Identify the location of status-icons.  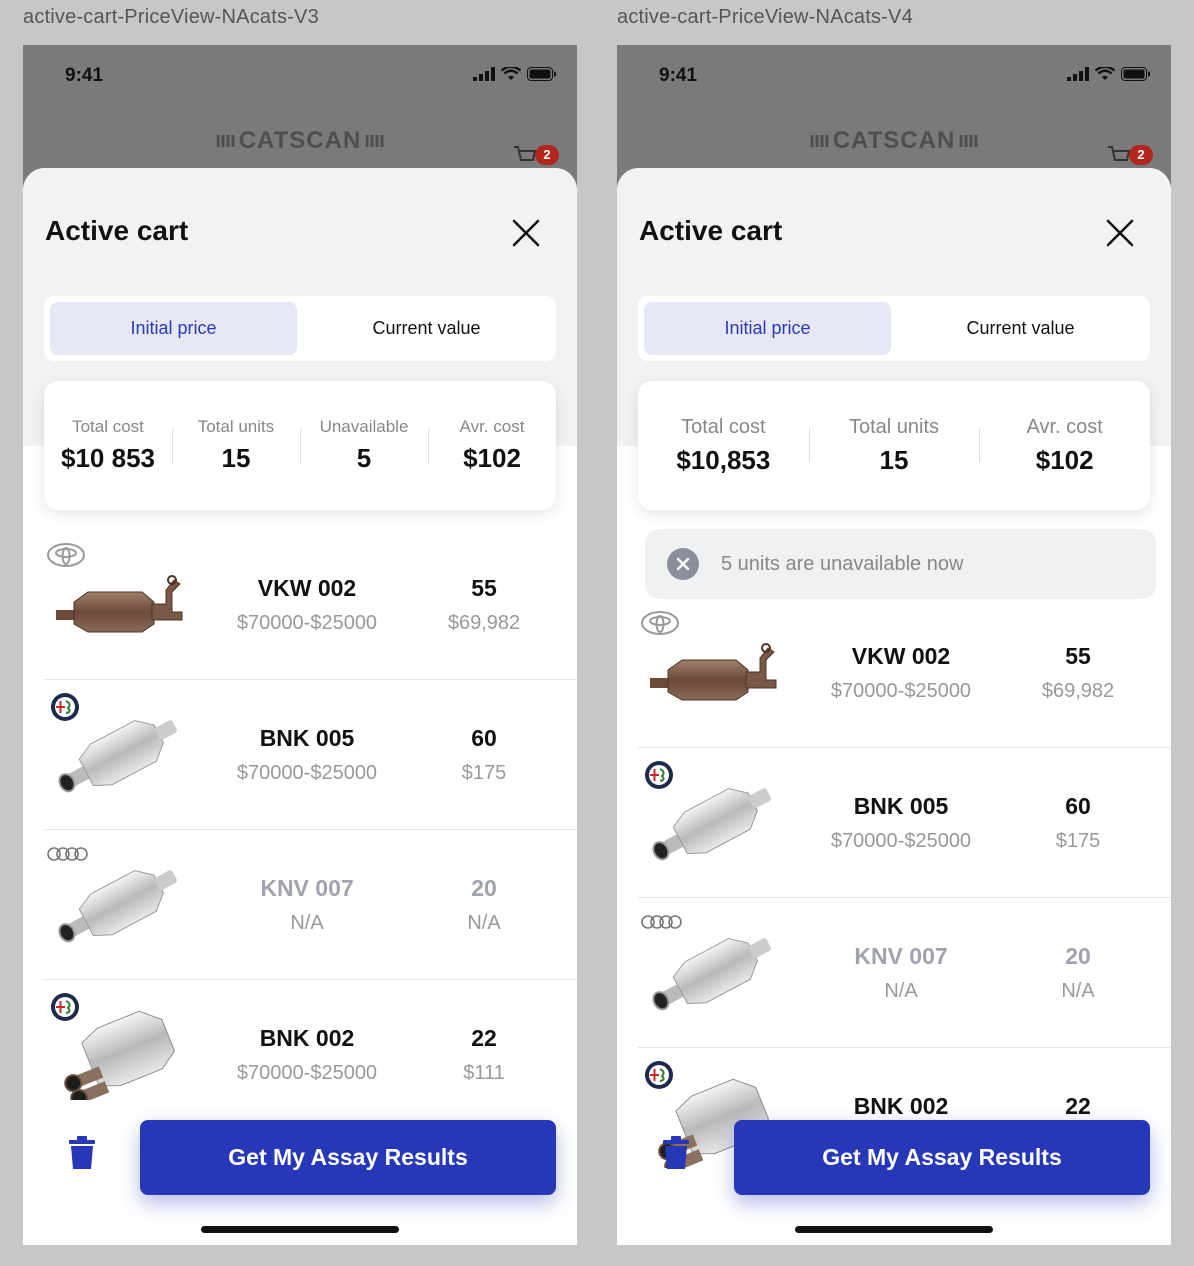
(515, 74).